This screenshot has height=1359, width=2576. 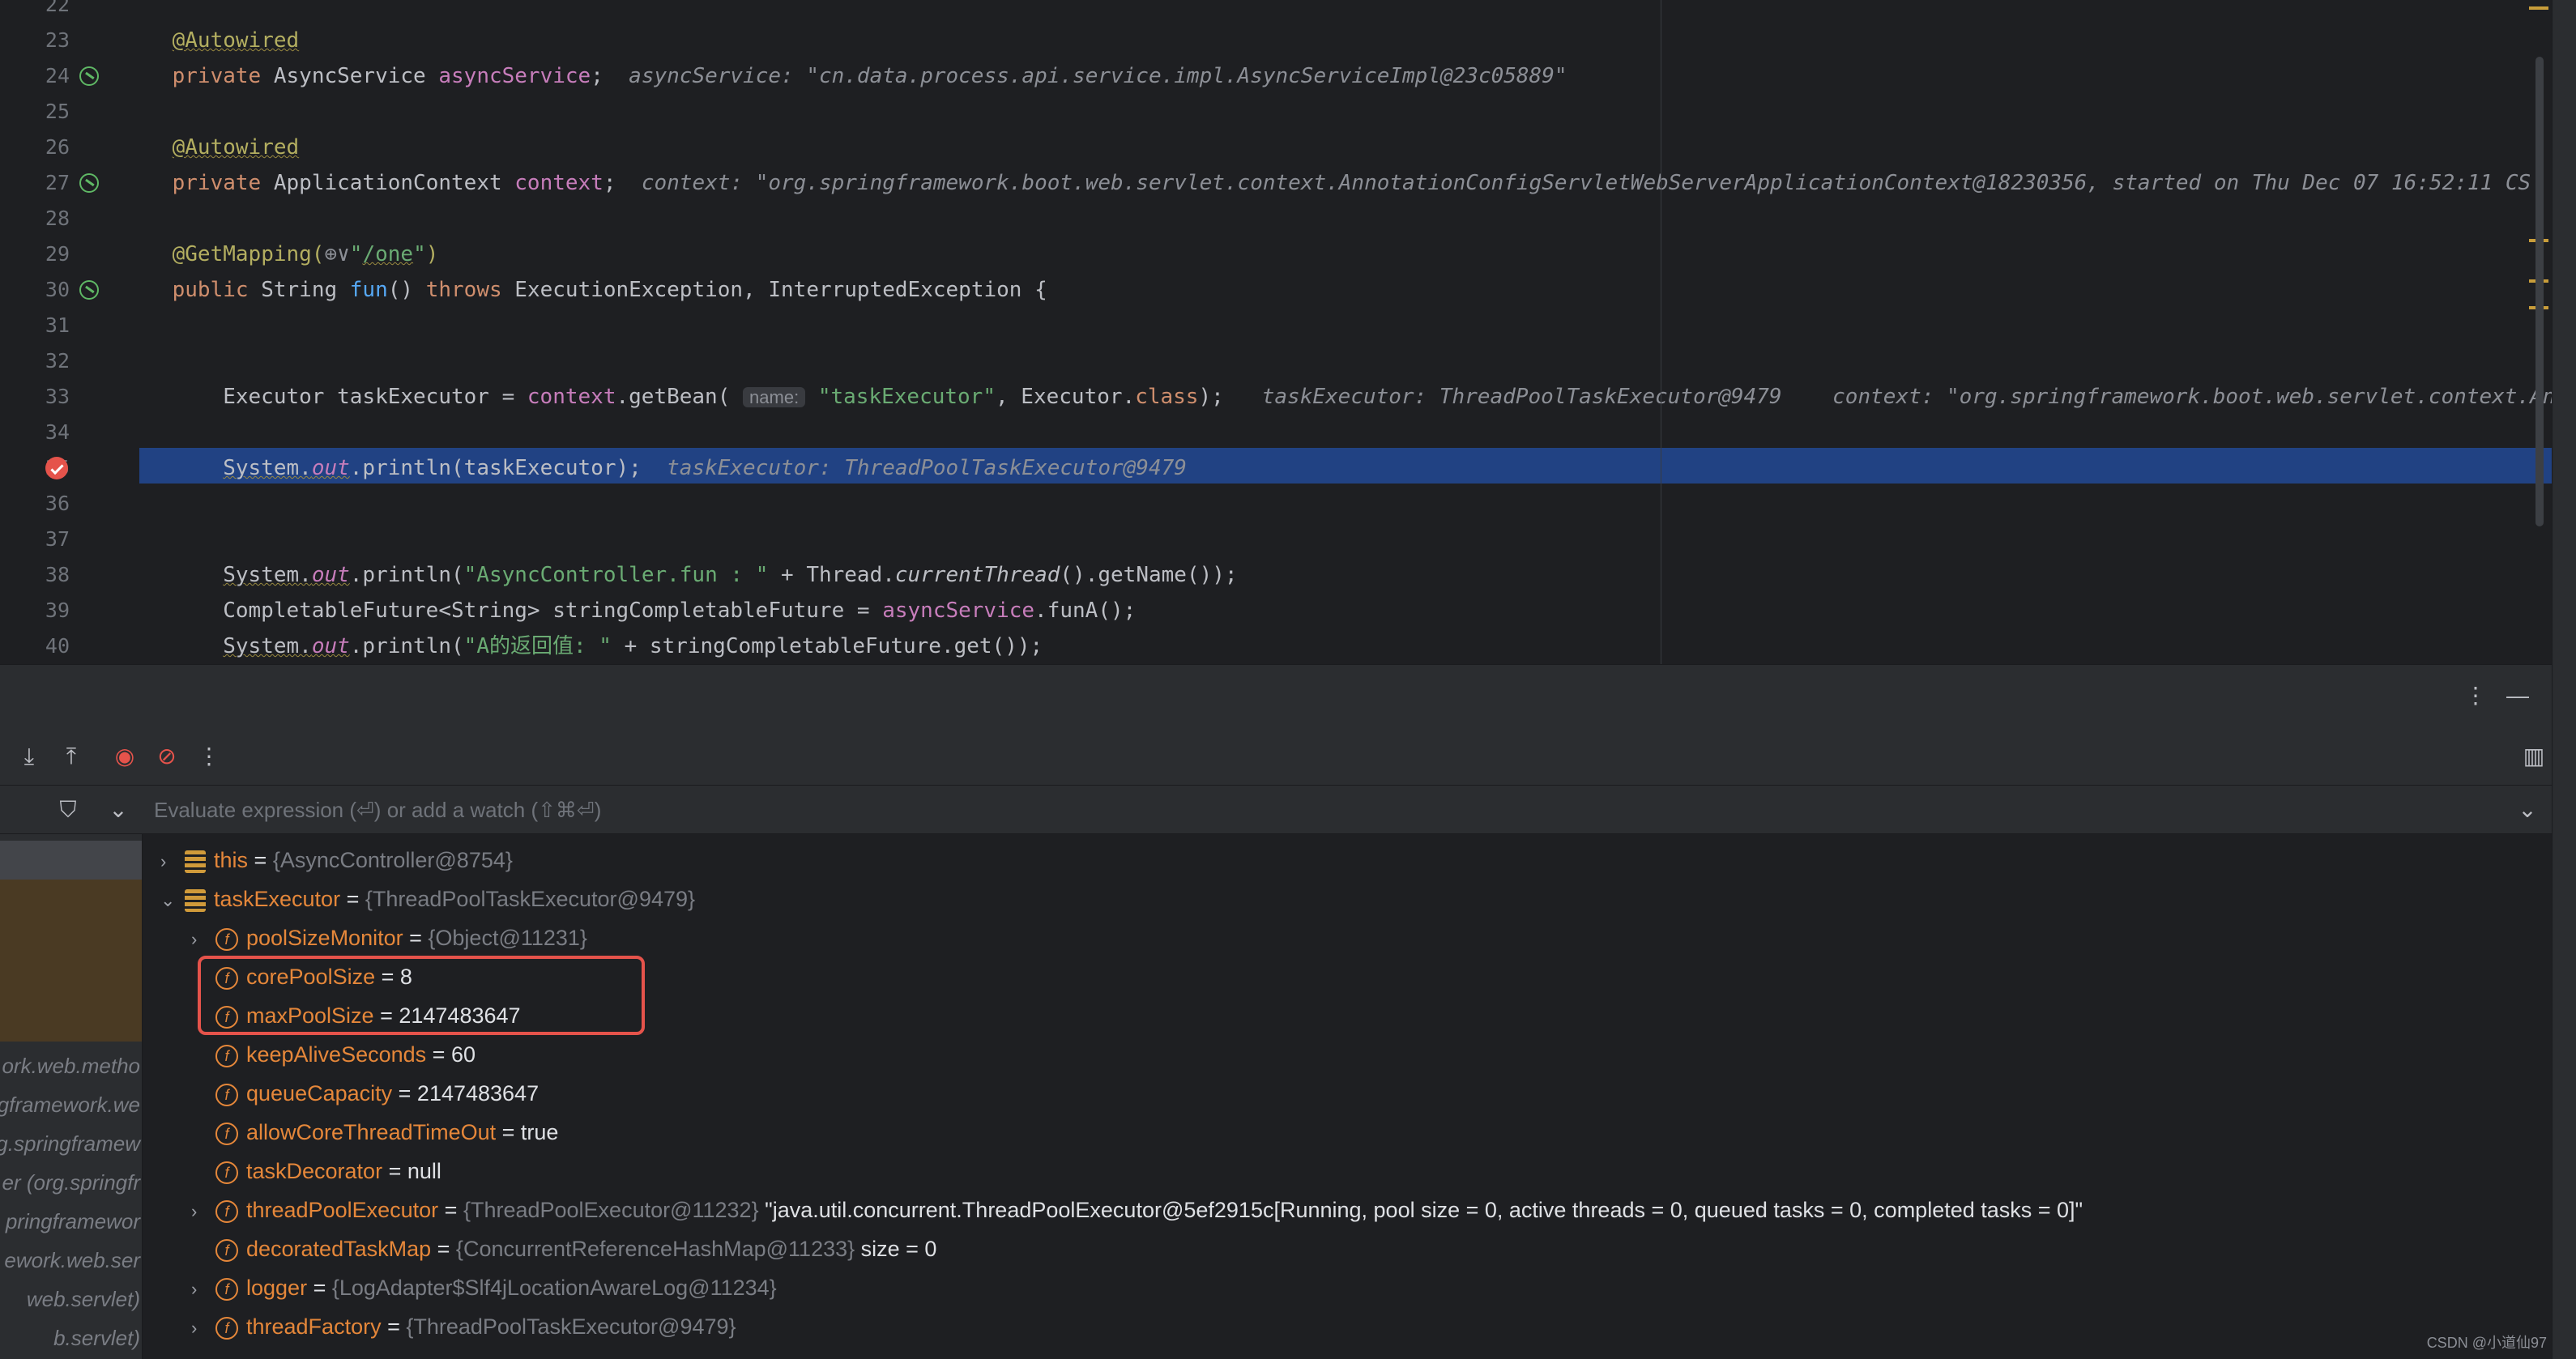 I want to click on minimize-icon: —, so click(x=2518, y=695).